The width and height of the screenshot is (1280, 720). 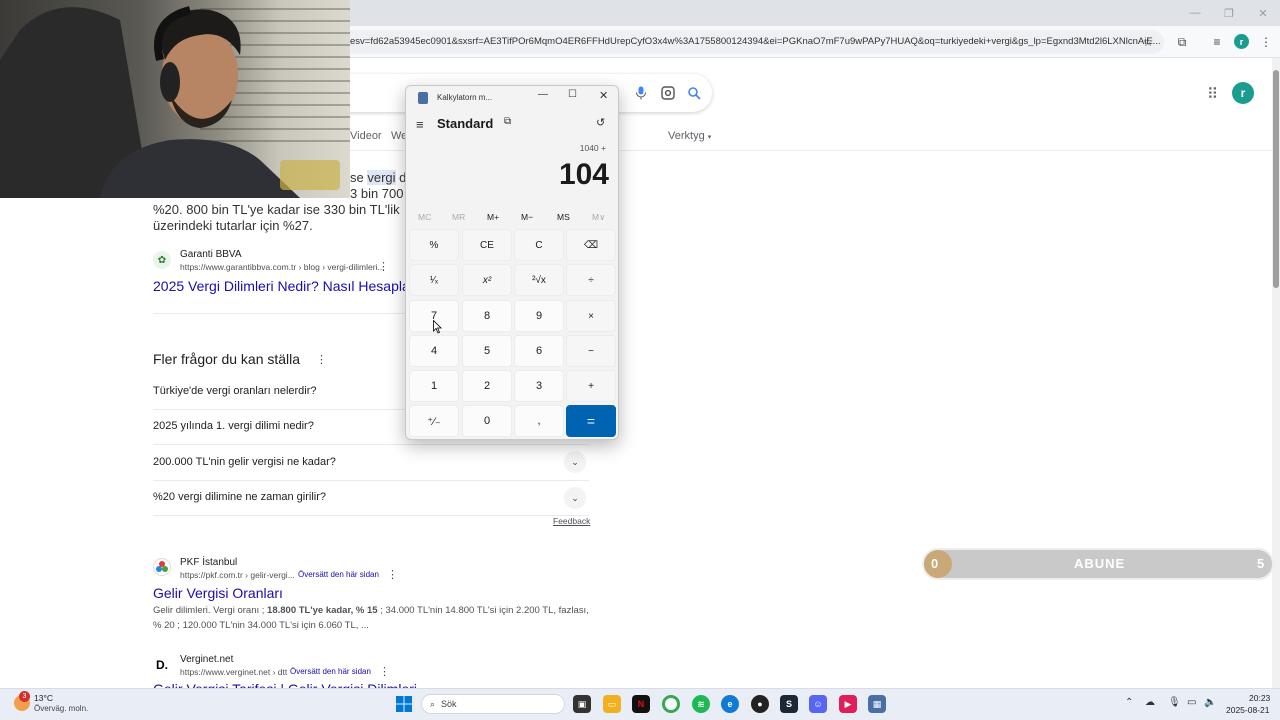 What do you see at coordinates (571, 521) in the screenshot?
I see `feedback-link: Feedback` at bounding box center [571, 521].